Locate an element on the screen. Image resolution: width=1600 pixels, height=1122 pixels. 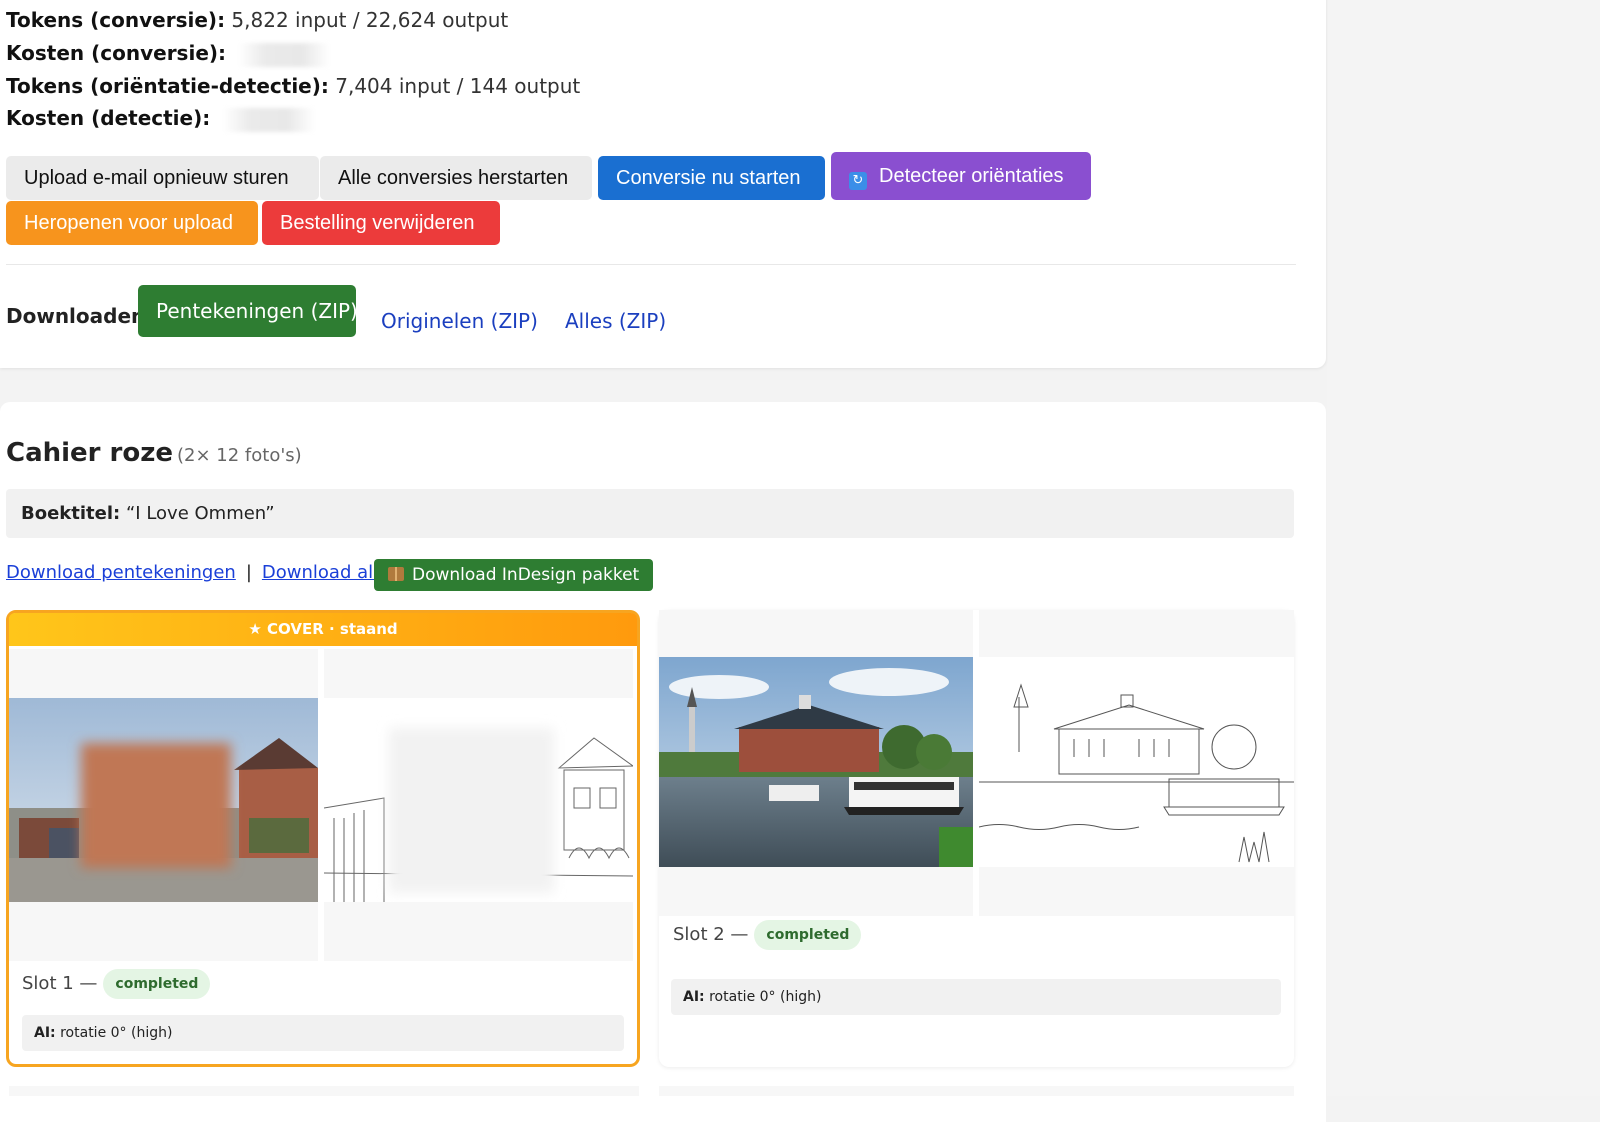
tokens-detection-label: Tokens (oriëntatie-detectie): is located at coordinates (167, 86).